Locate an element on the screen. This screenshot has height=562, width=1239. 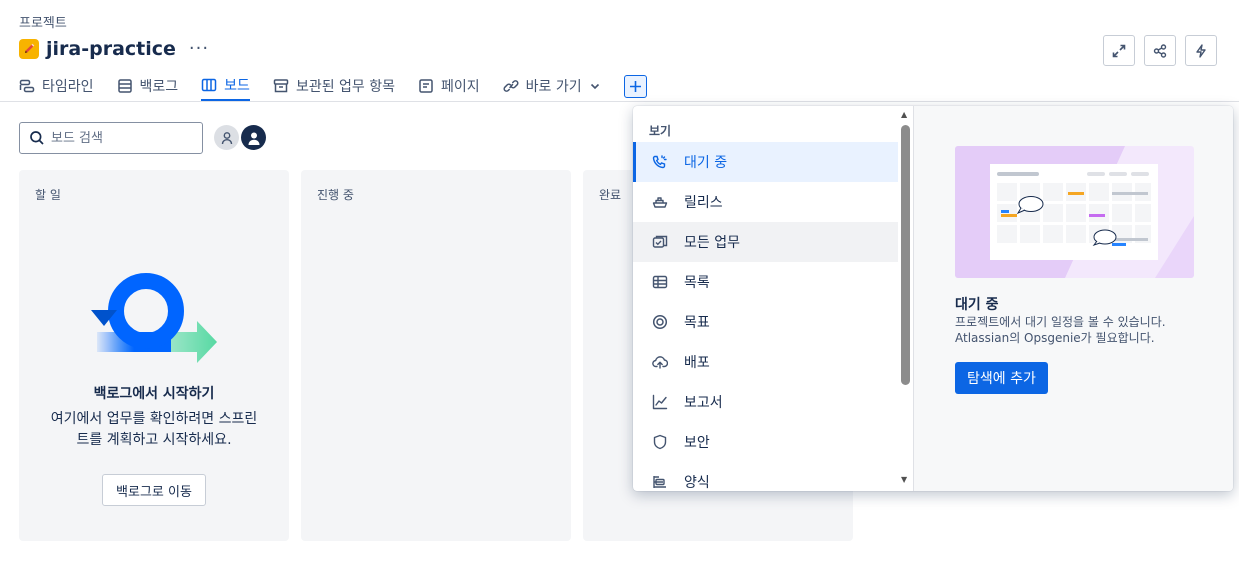
chevron-down-icon is located at coordinates (594, 86).